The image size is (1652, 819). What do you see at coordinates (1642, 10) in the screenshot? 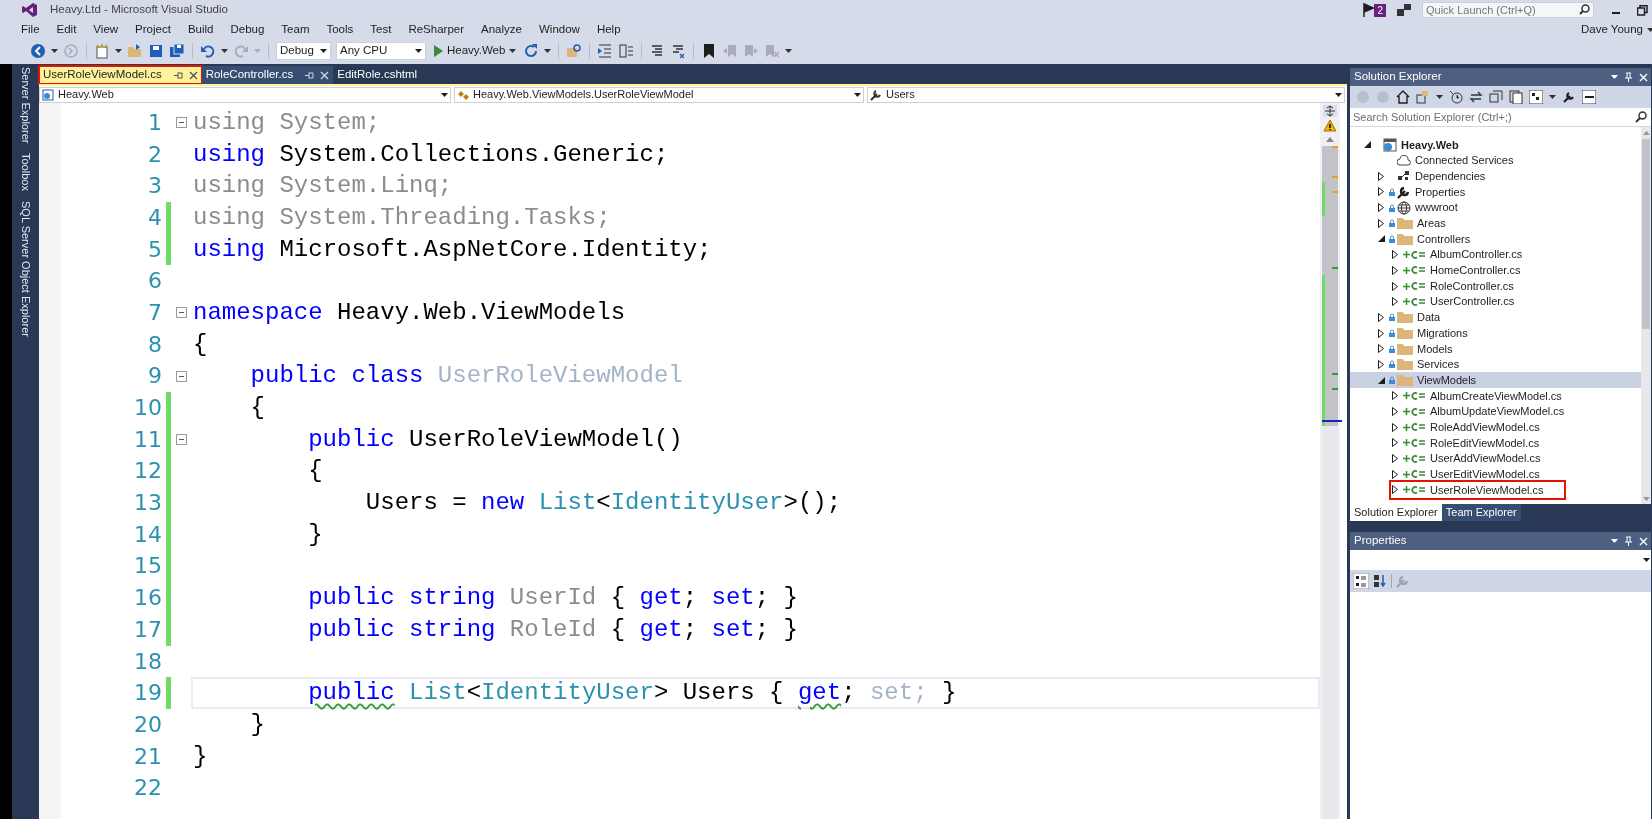
I see `restore-icon` at bounding box center [1642, 10].